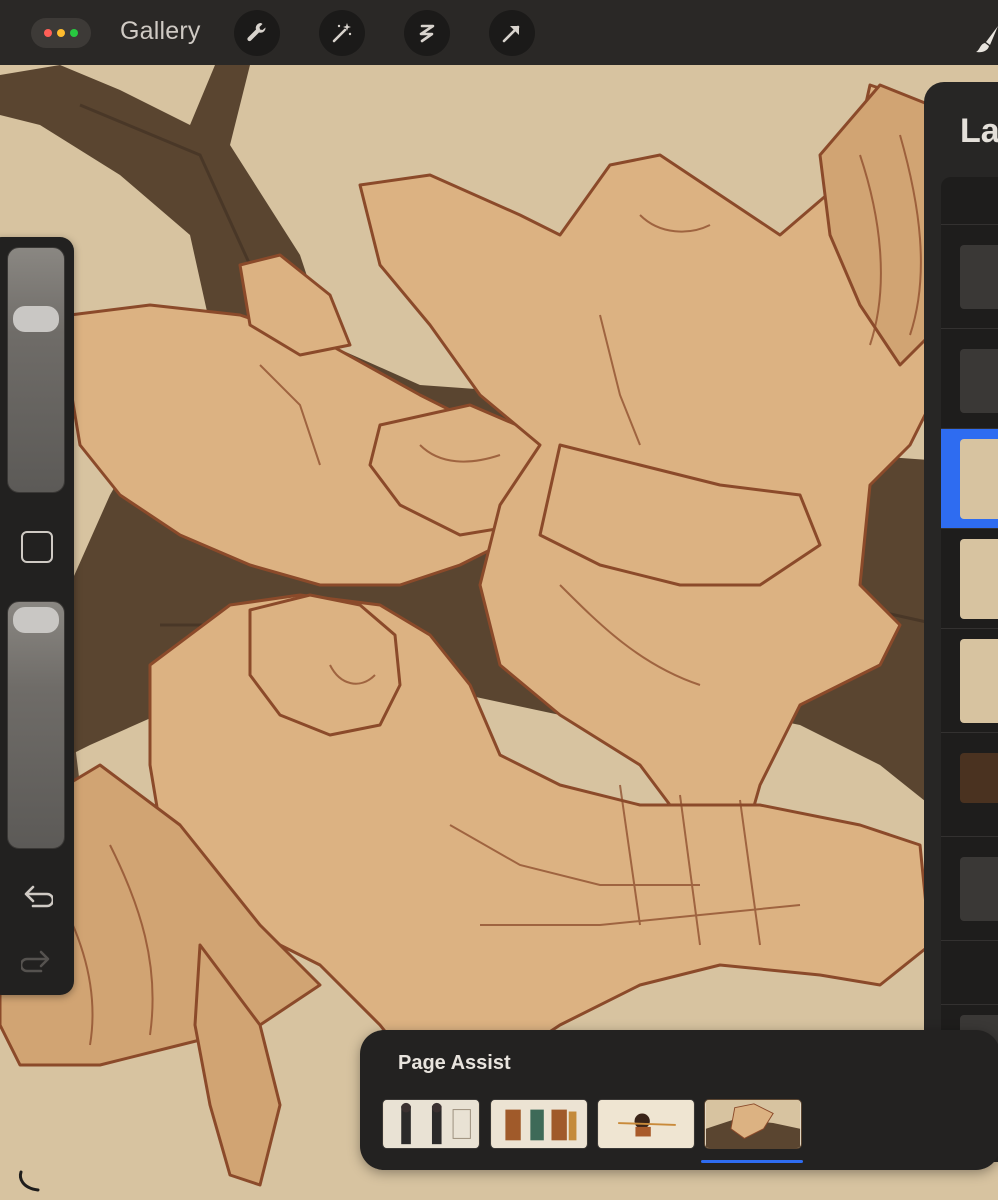  I want to click on layers-list, so click(969, 657).